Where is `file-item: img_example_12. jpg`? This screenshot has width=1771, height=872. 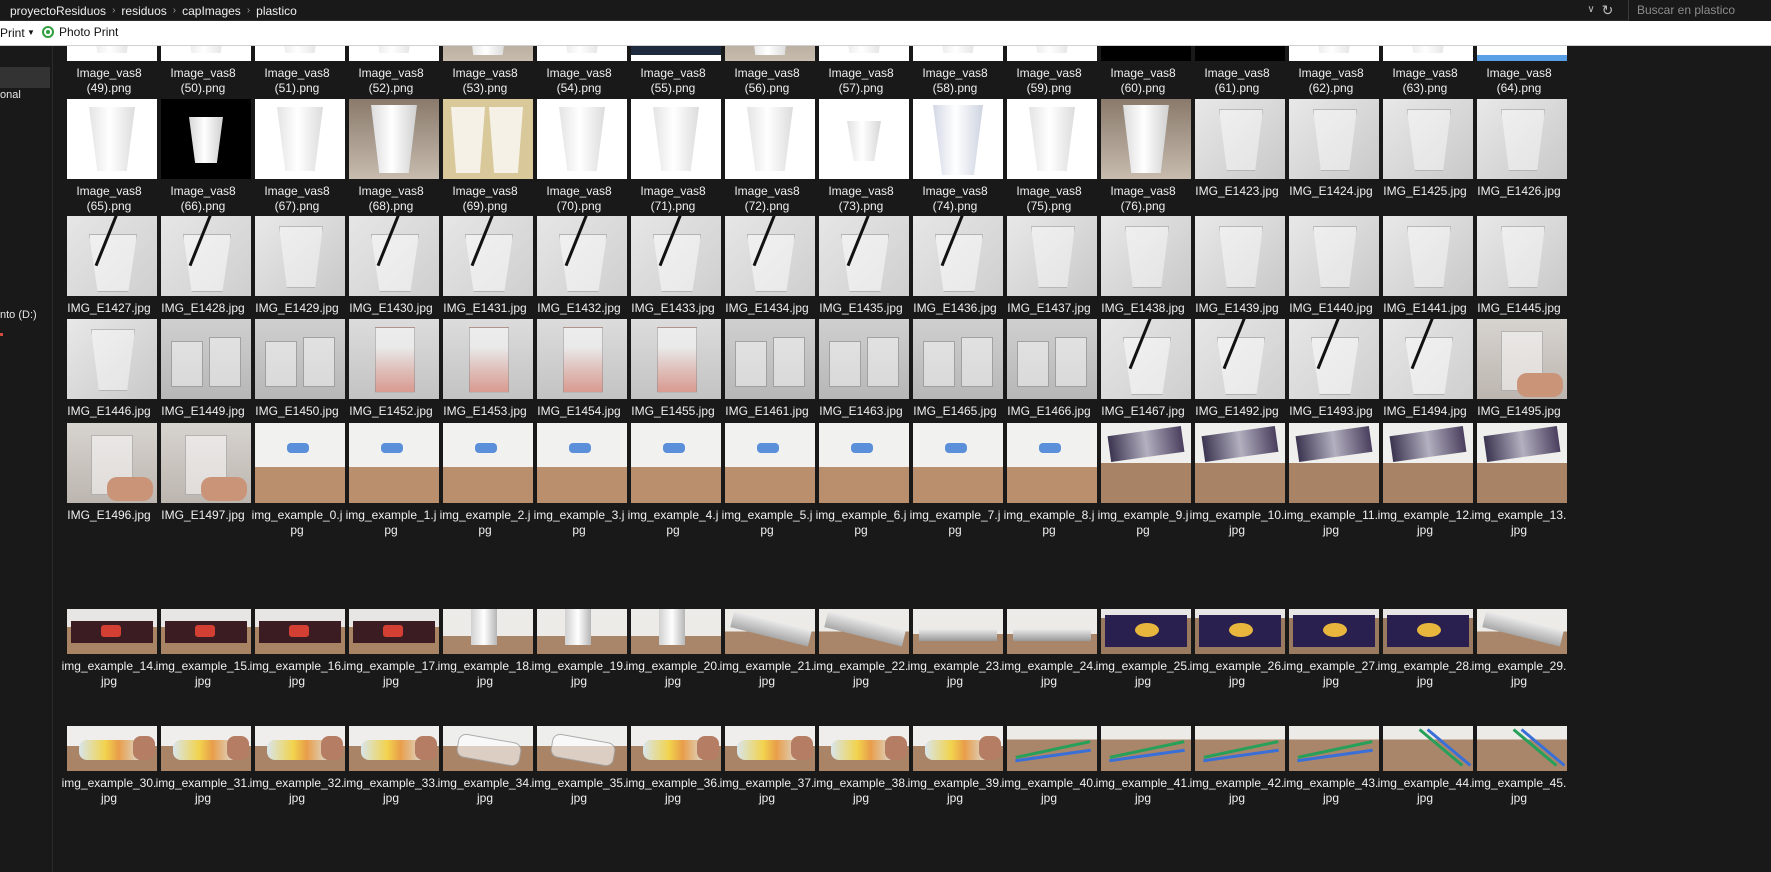 file-item: img_example_12. jpg is located at coordinates (1424, 480).